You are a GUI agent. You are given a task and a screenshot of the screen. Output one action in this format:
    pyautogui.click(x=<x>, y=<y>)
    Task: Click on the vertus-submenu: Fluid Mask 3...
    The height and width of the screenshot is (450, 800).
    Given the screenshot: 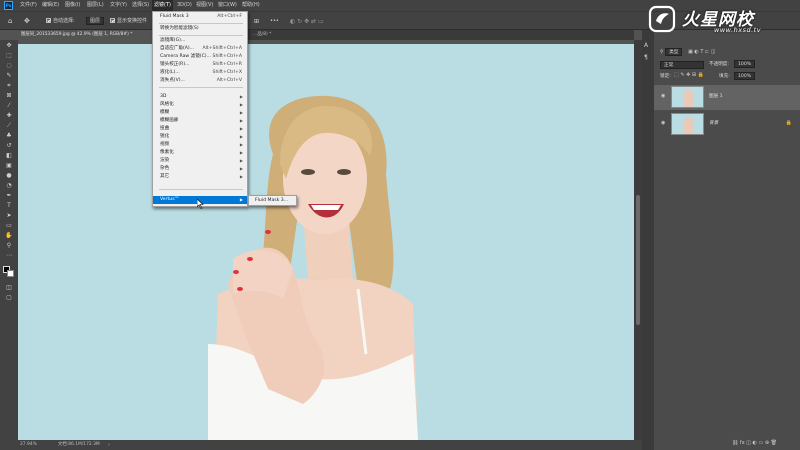 What is the action you would take?
    pyautogui.click(x=272, y=200)
    